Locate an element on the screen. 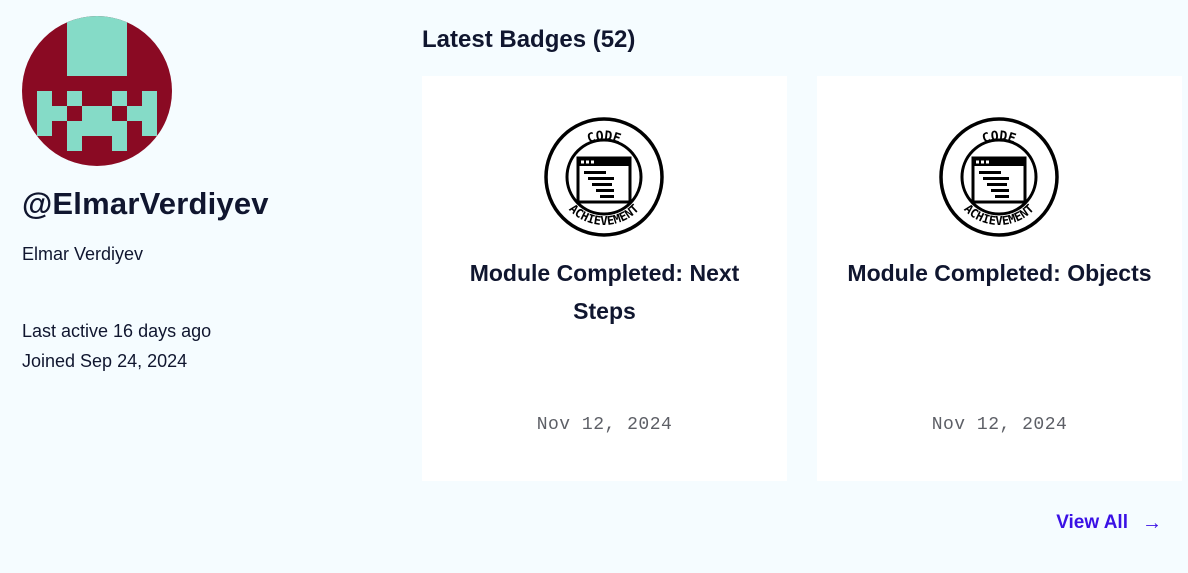  badges-heading: Latest Badges (52) is located at coordinates (529, 39).